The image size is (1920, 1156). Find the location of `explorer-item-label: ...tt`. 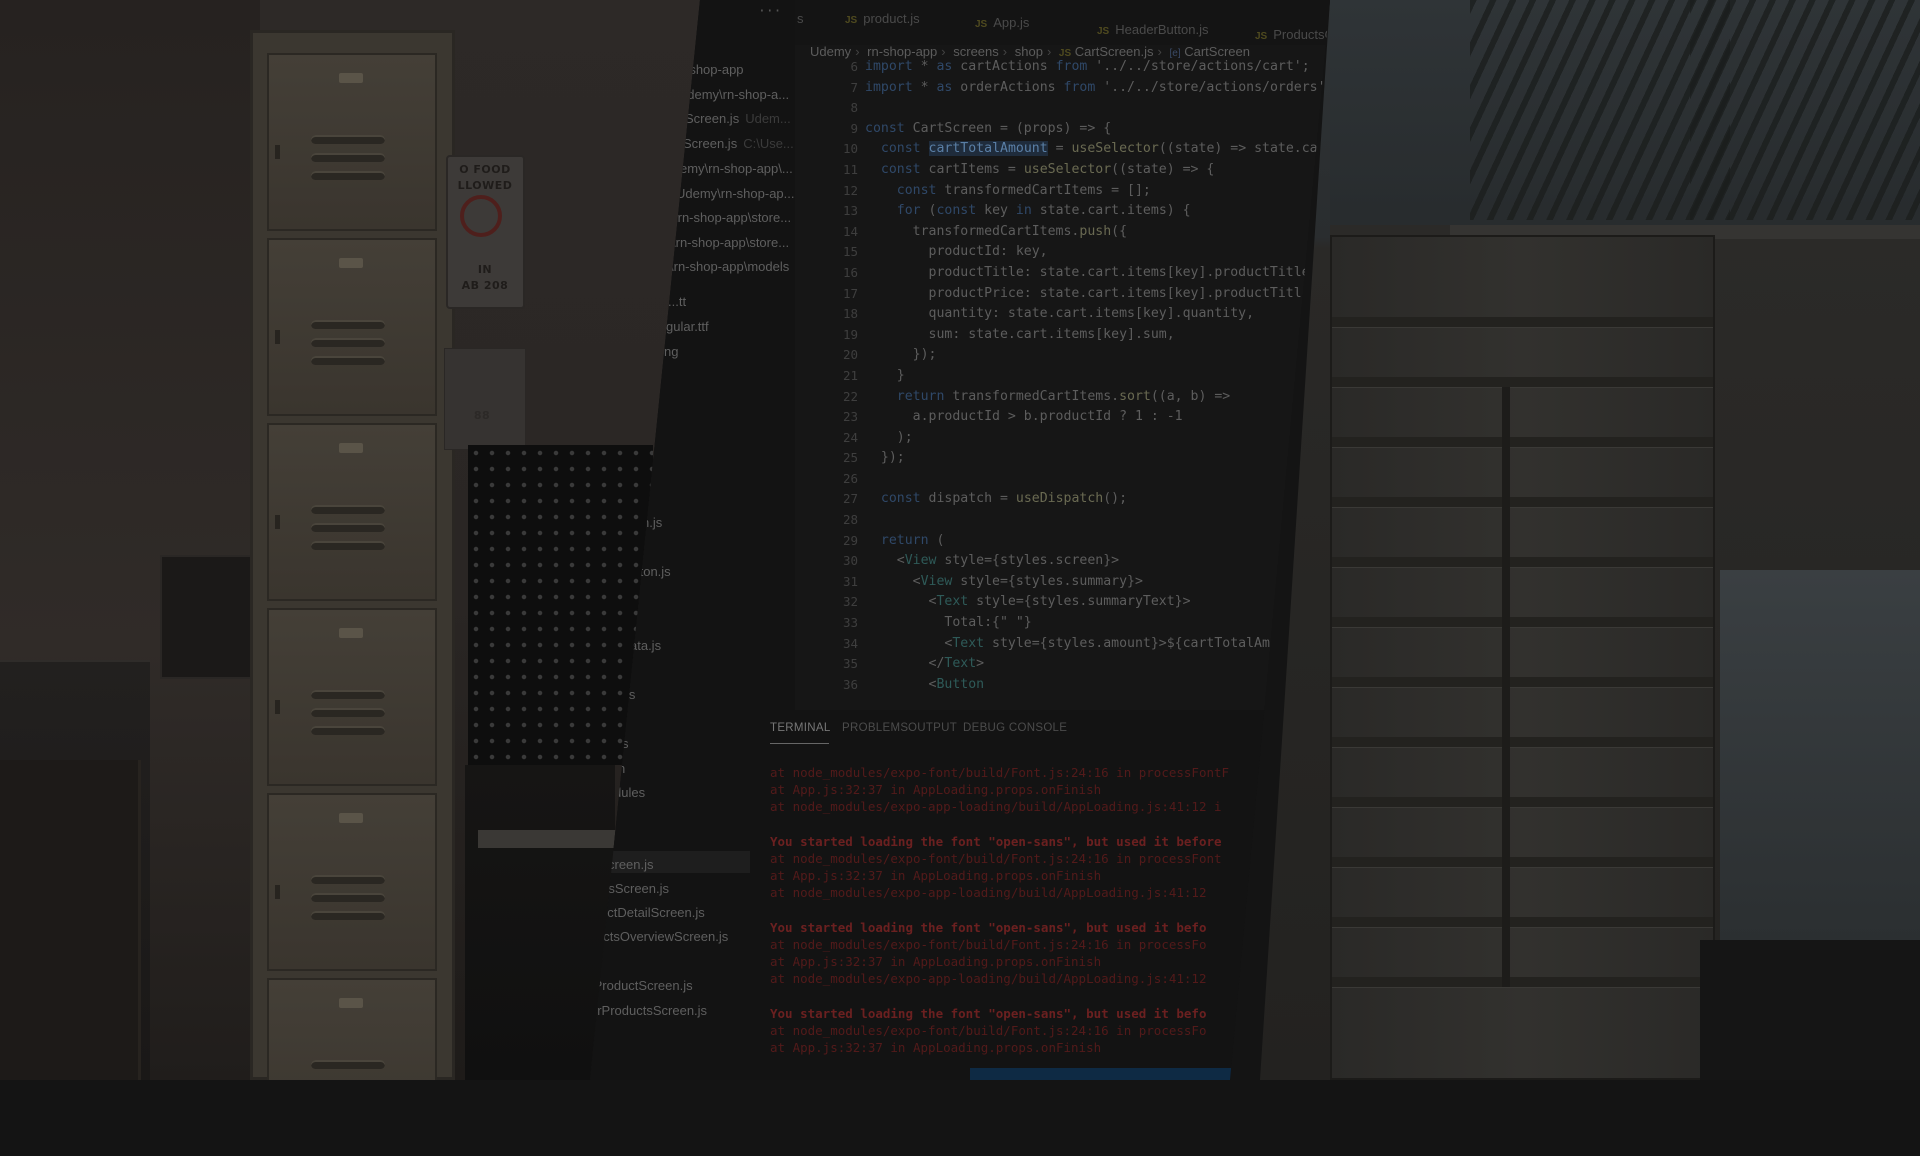

explorer-item-label: ...tt is located at coordinates (677, 301).